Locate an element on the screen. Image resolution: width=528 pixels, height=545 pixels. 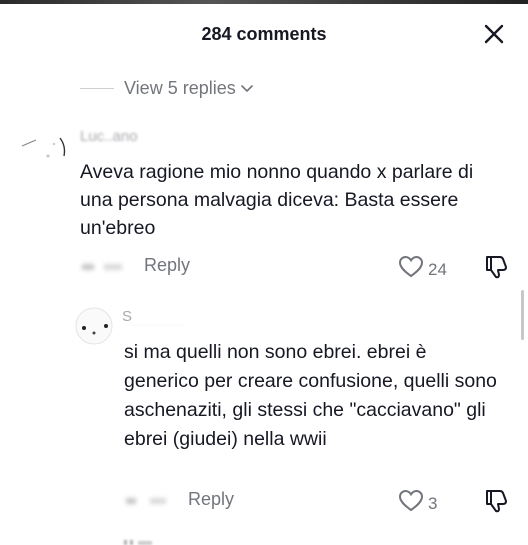
like-button: 3 is located at coordinates (417, 503).